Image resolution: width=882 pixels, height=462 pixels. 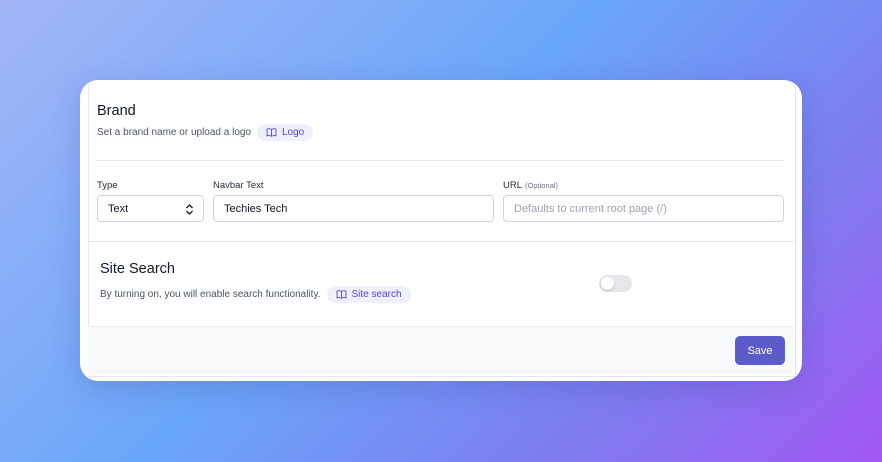 What do you see at coordinates (293, 132) in the screenshot?
I see `logo-pill-label: Logo` at bounding box center [293, 132].